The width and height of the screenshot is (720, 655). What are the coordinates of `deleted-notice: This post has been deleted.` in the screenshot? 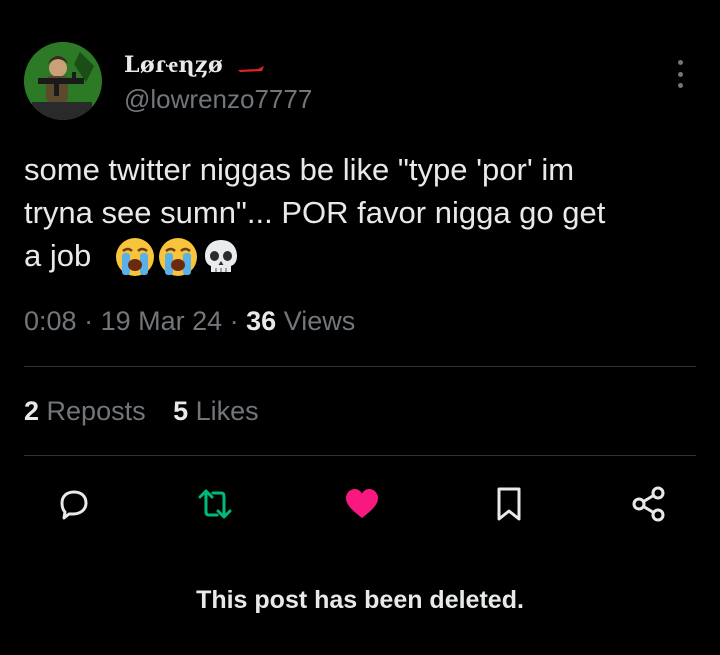 It's located at (360, 600).